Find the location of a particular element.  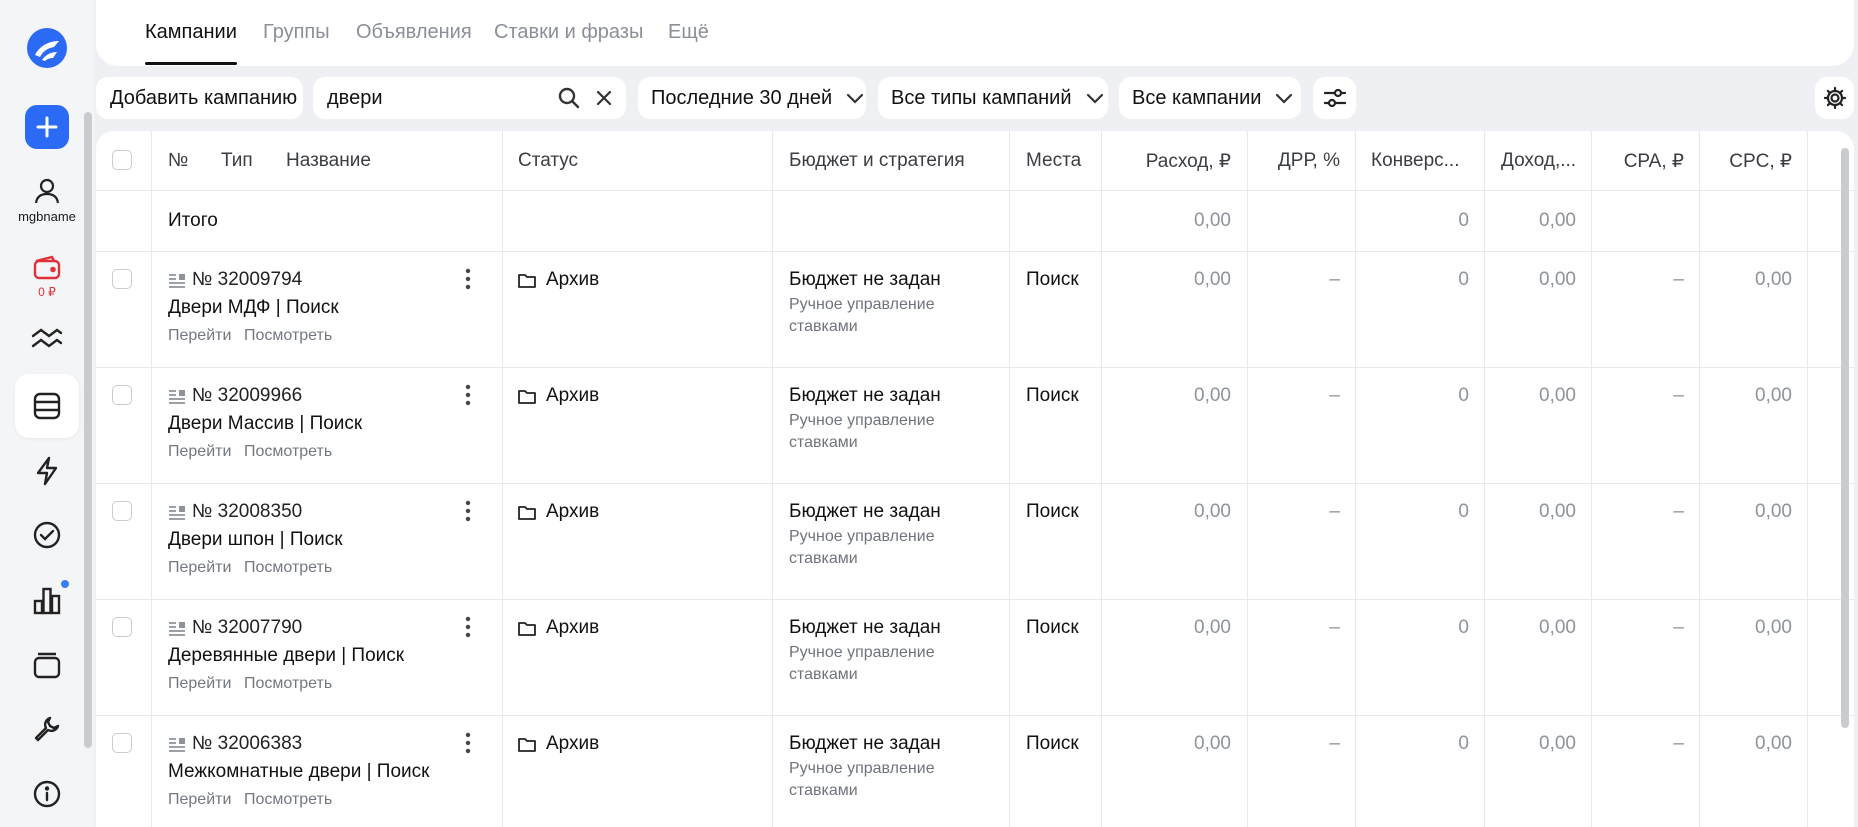

campaigns-icon is located at coordinates (47, 406).